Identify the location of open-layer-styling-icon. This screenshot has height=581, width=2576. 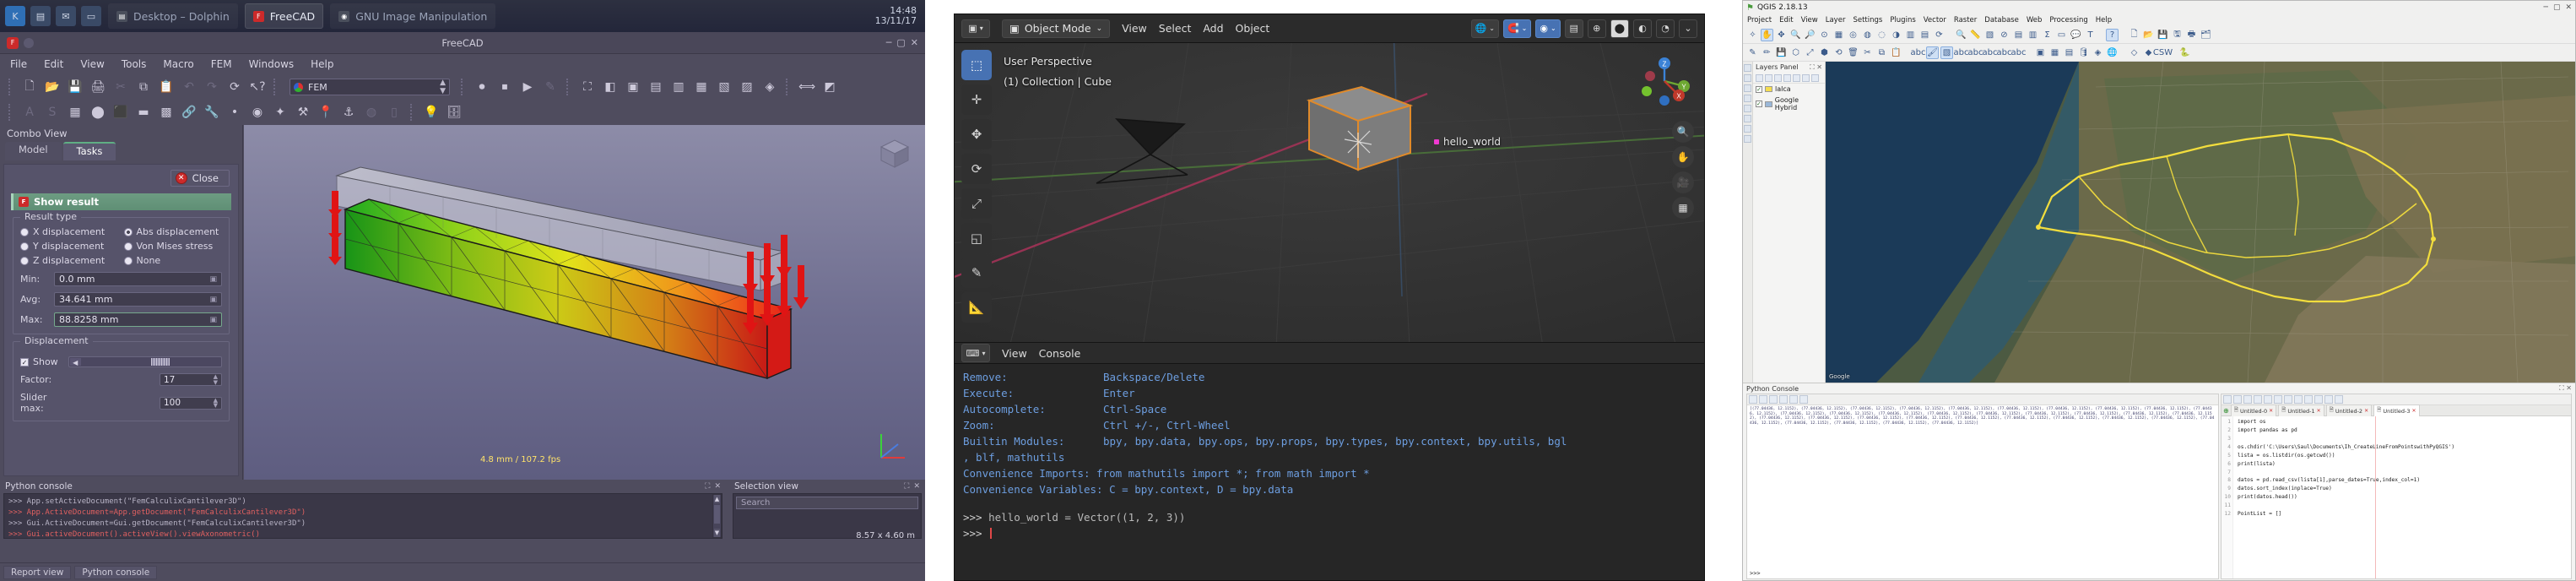
(1759, 77).